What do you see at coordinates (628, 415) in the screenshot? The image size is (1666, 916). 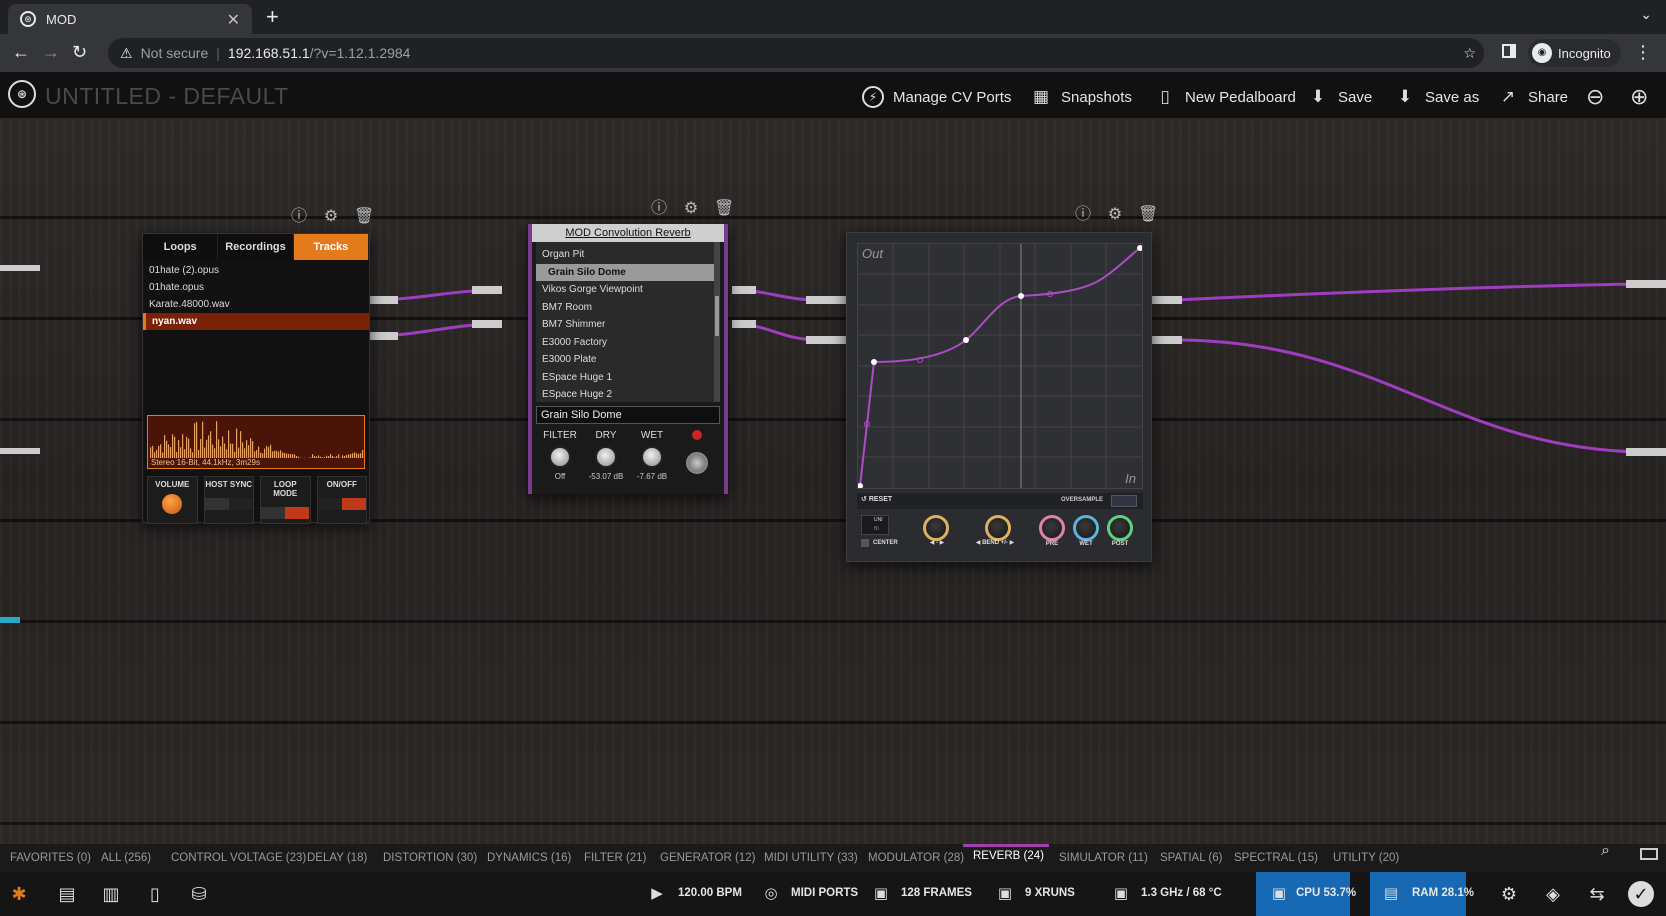 I see `selected-ir-field: Grain Silo Dome` at bounding box center [628, 415].